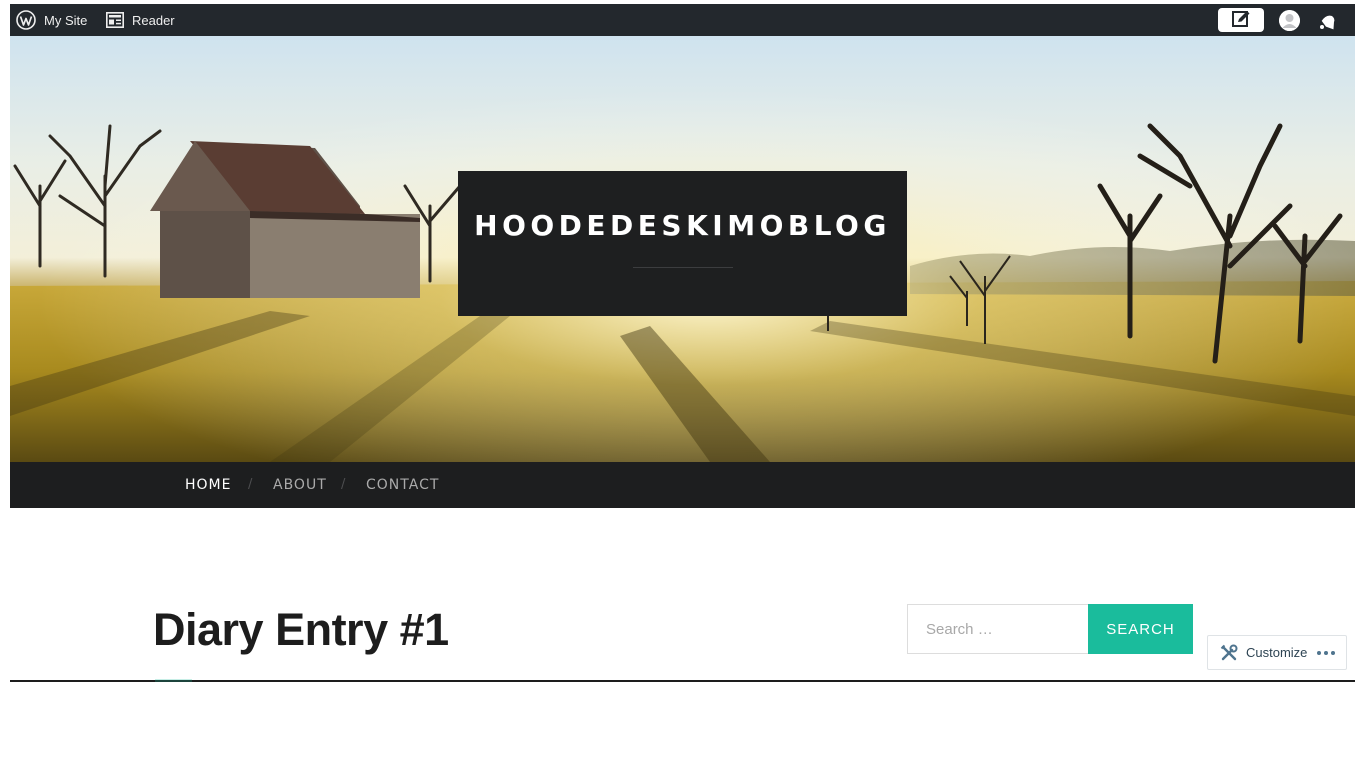 This screenshot has height=768, width=1366. I want to click on reader-link: Reader, so click(140, 20).